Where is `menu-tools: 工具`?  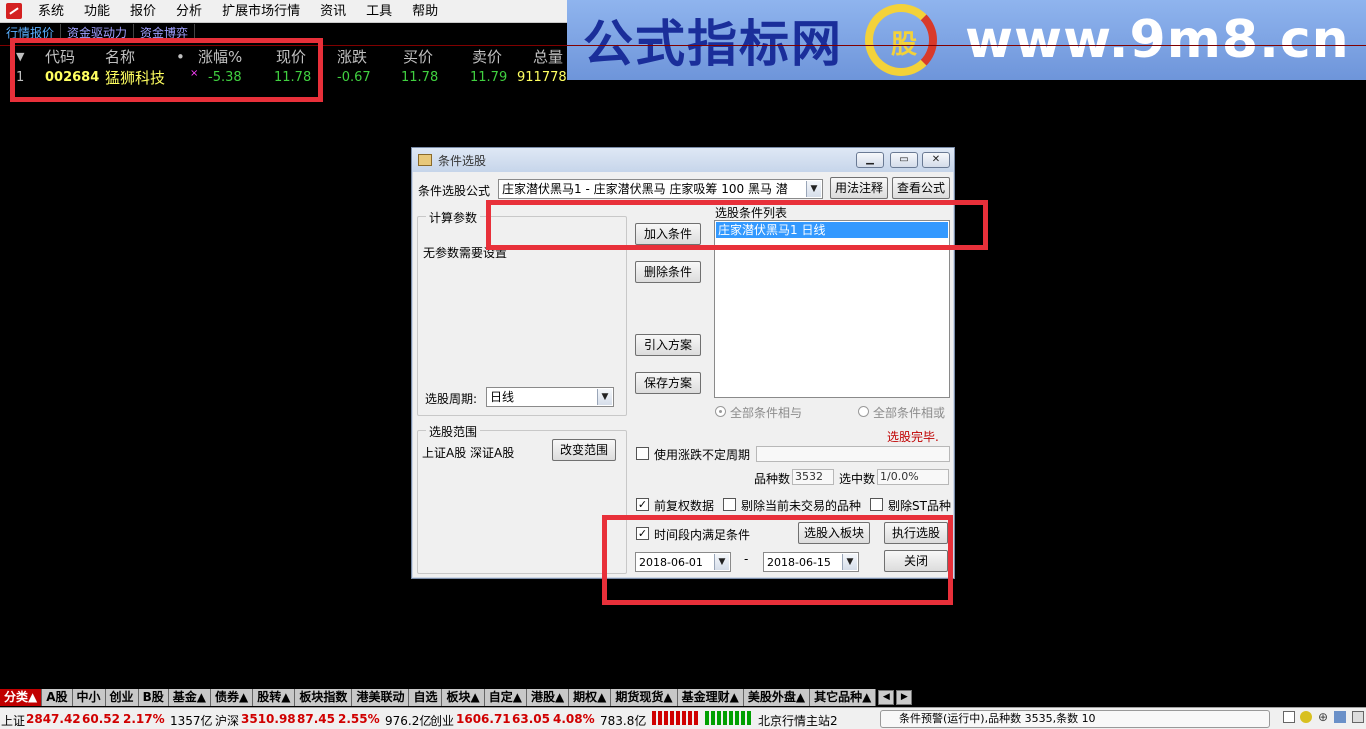
menu-tools: 工具 is located at coordinates (379, 11).